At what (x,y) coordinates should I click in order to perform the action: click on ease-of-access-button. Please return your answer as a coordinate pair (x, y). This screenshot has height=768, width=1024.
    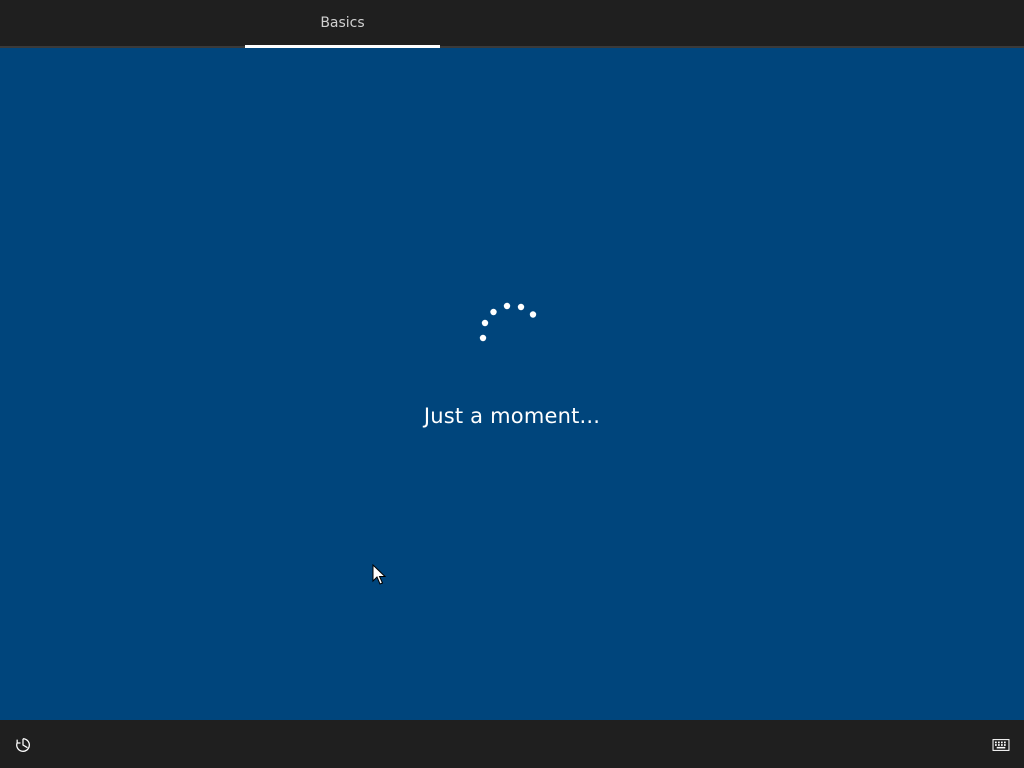
    Looking at the image, I should click on (23, 745).